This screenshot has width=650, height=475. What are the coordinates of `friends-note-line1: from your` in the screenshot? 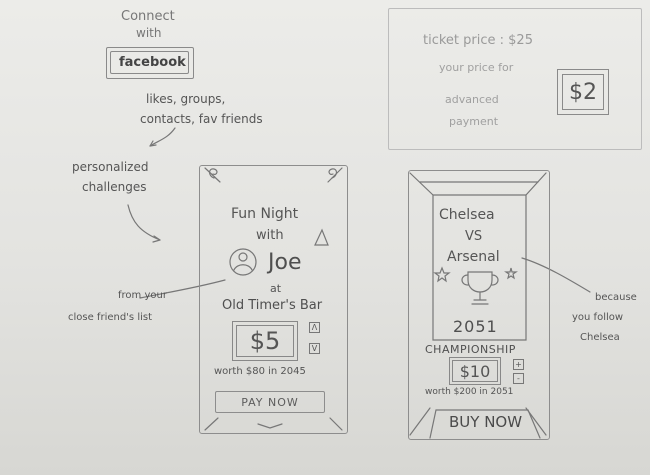 It's located at (142, 295).